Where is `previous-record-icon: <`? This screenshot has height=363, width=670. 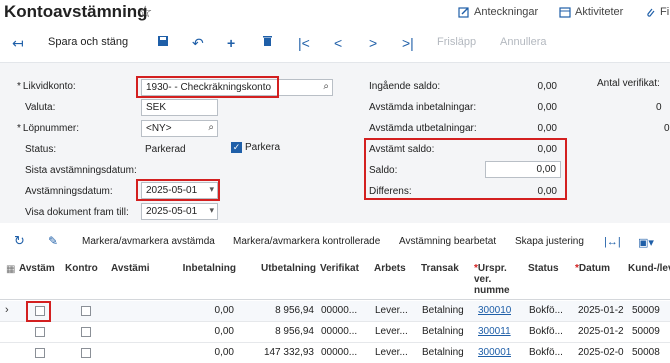
previous-record-icon: < is located at coordinates (338, 43).